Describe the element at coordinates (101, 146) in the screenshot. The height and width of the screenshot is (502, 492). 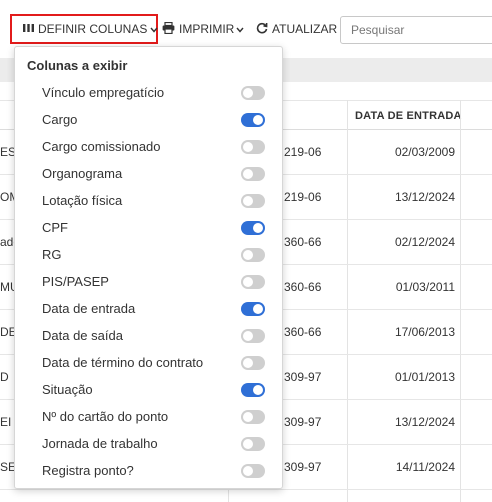
I see `column-toggle-label: Cargo comissionado` at that location.